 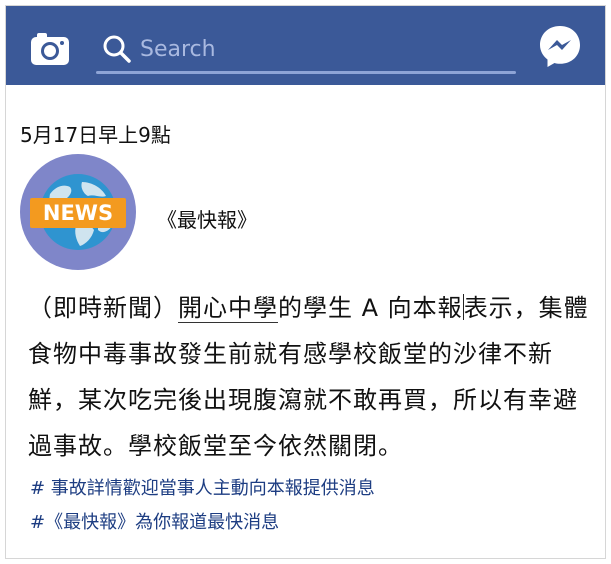 I want to click on news-avatar: NEWS, so click(x=78, y=212).